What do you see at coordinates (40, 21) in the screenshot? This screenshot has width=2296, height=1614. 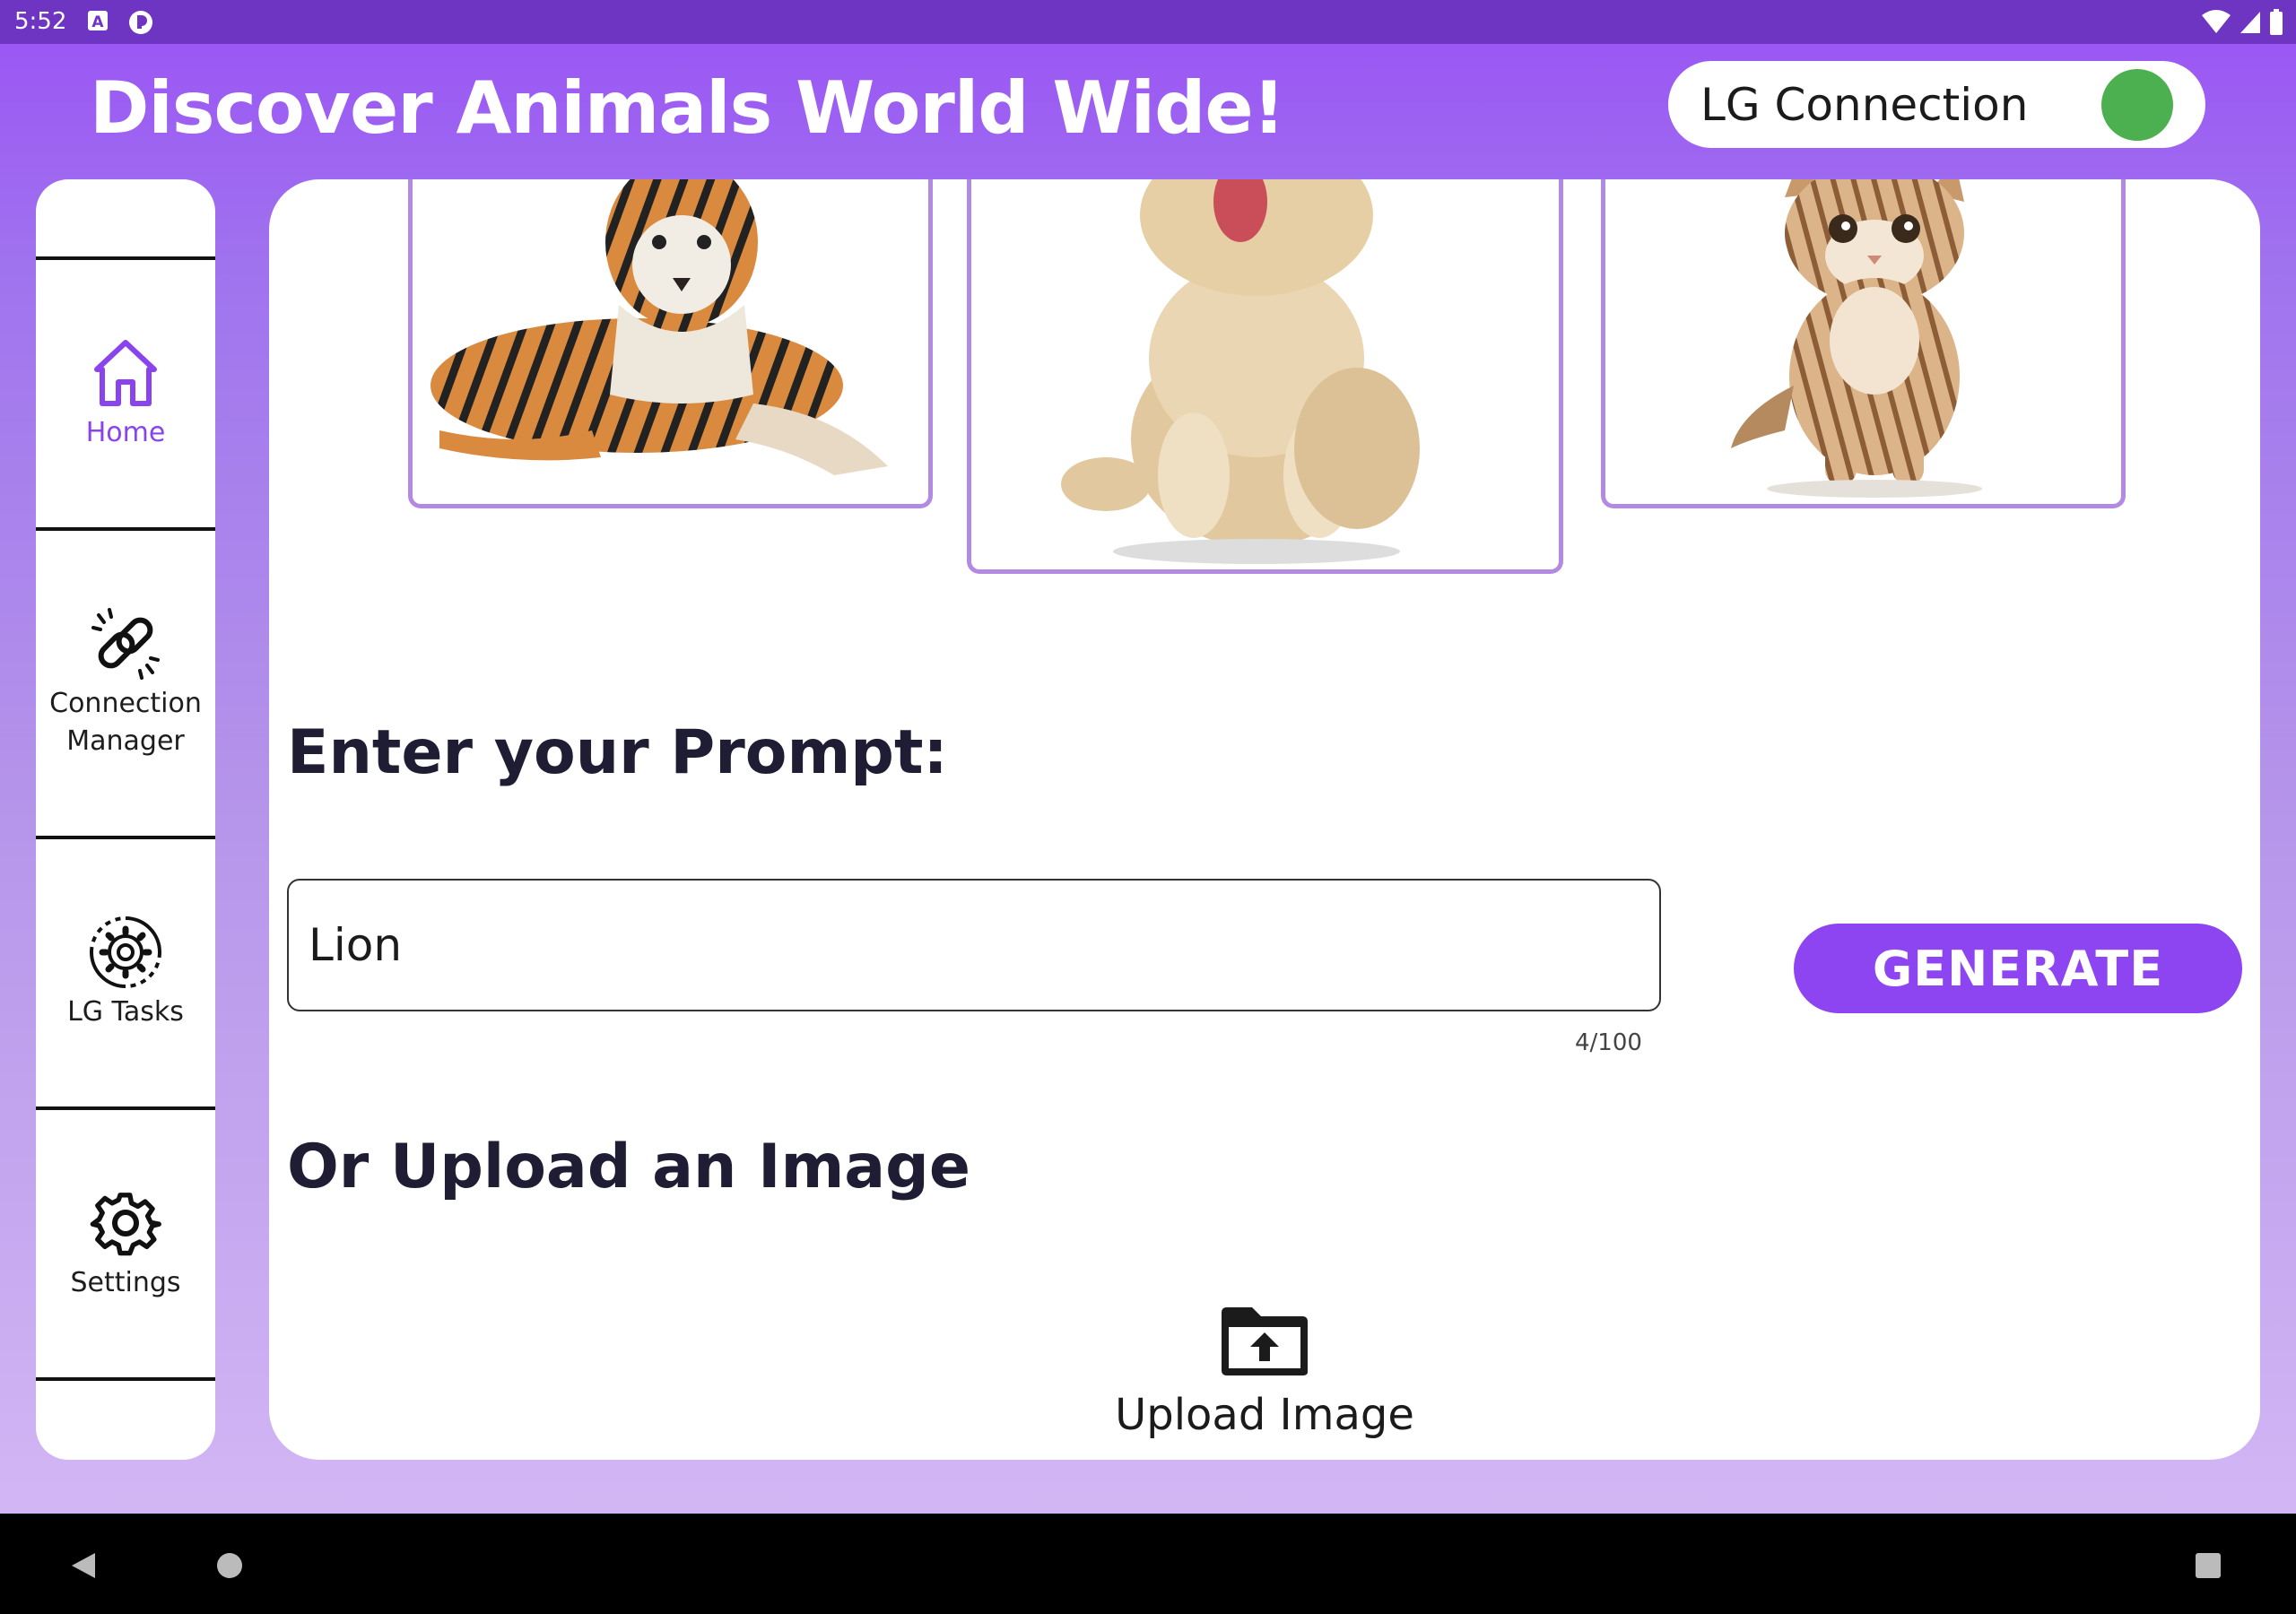 I see `status-time: 5:52` at bounding box center [40, 21].